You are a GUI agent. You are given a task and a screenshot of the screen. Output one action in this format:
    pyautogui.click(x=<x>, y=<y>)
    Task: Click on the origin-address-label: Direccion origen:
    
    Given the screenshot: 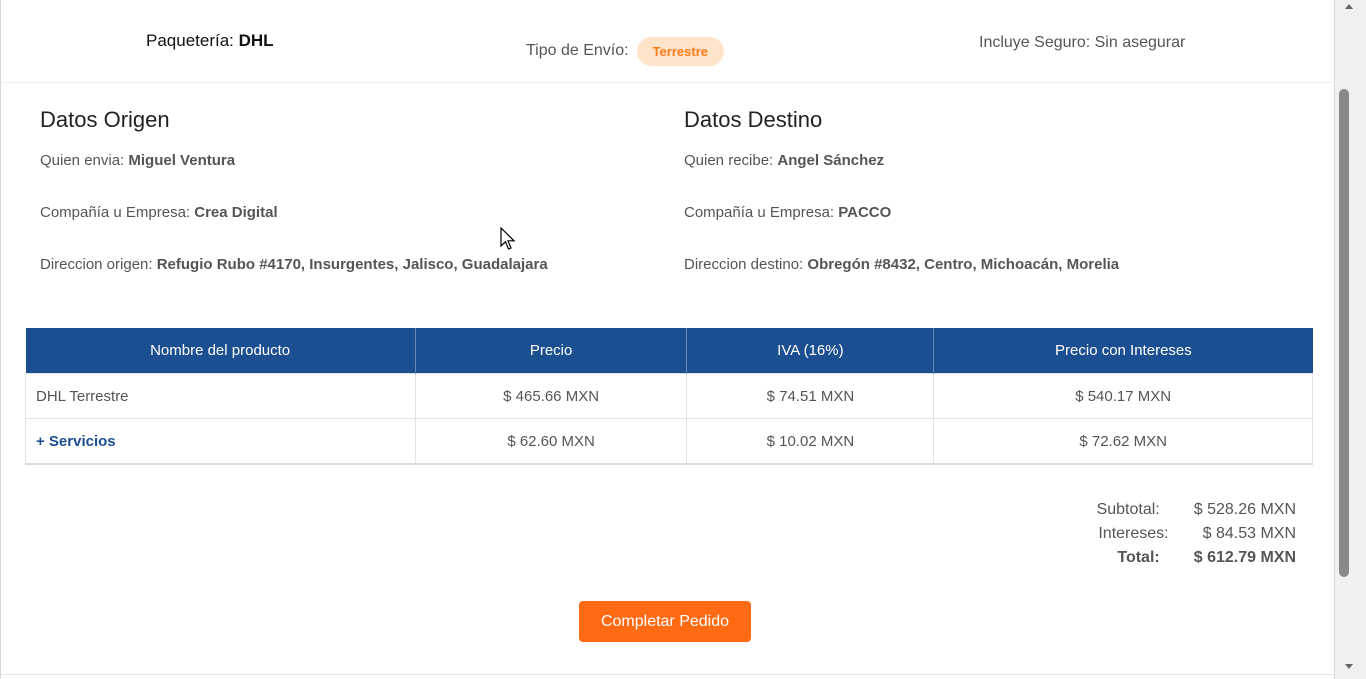 What is the action you would take?
    pyautogui.click(x=98, y=264)
    